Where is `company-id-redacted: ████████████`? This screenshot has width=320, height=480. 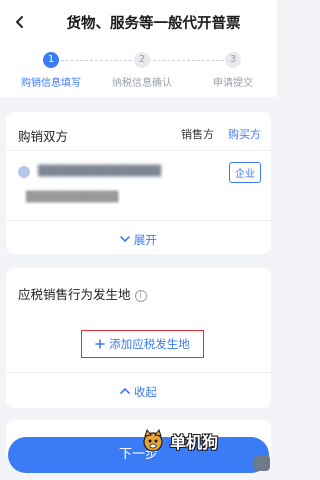
company-id-redacted: ████████████ is located at coordinates (72, 197).